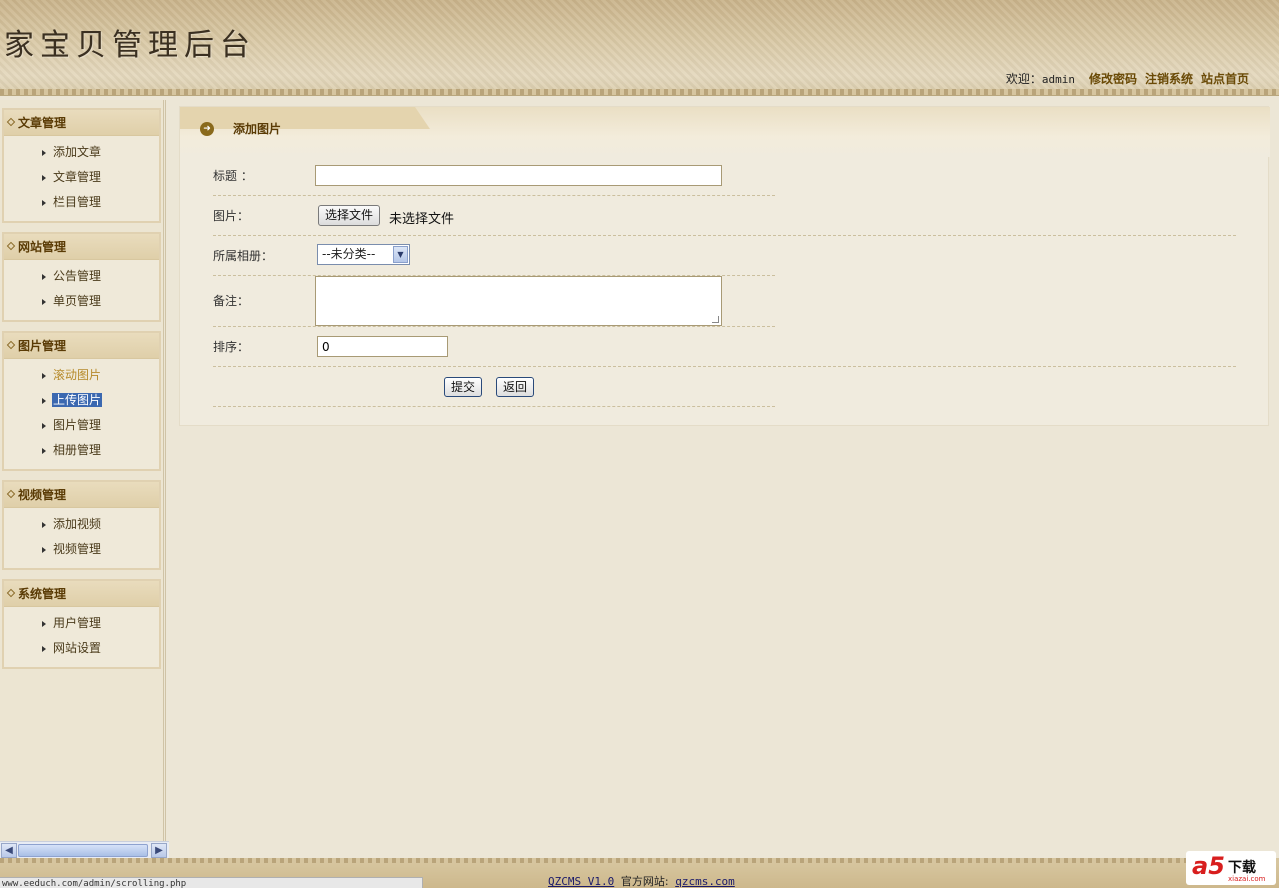 The height and width of the screenshot is (888, 1279). Describe the element at coordinates (349, 254) in the screenshot. I see `album-selected-value: --未分类--` at that location.